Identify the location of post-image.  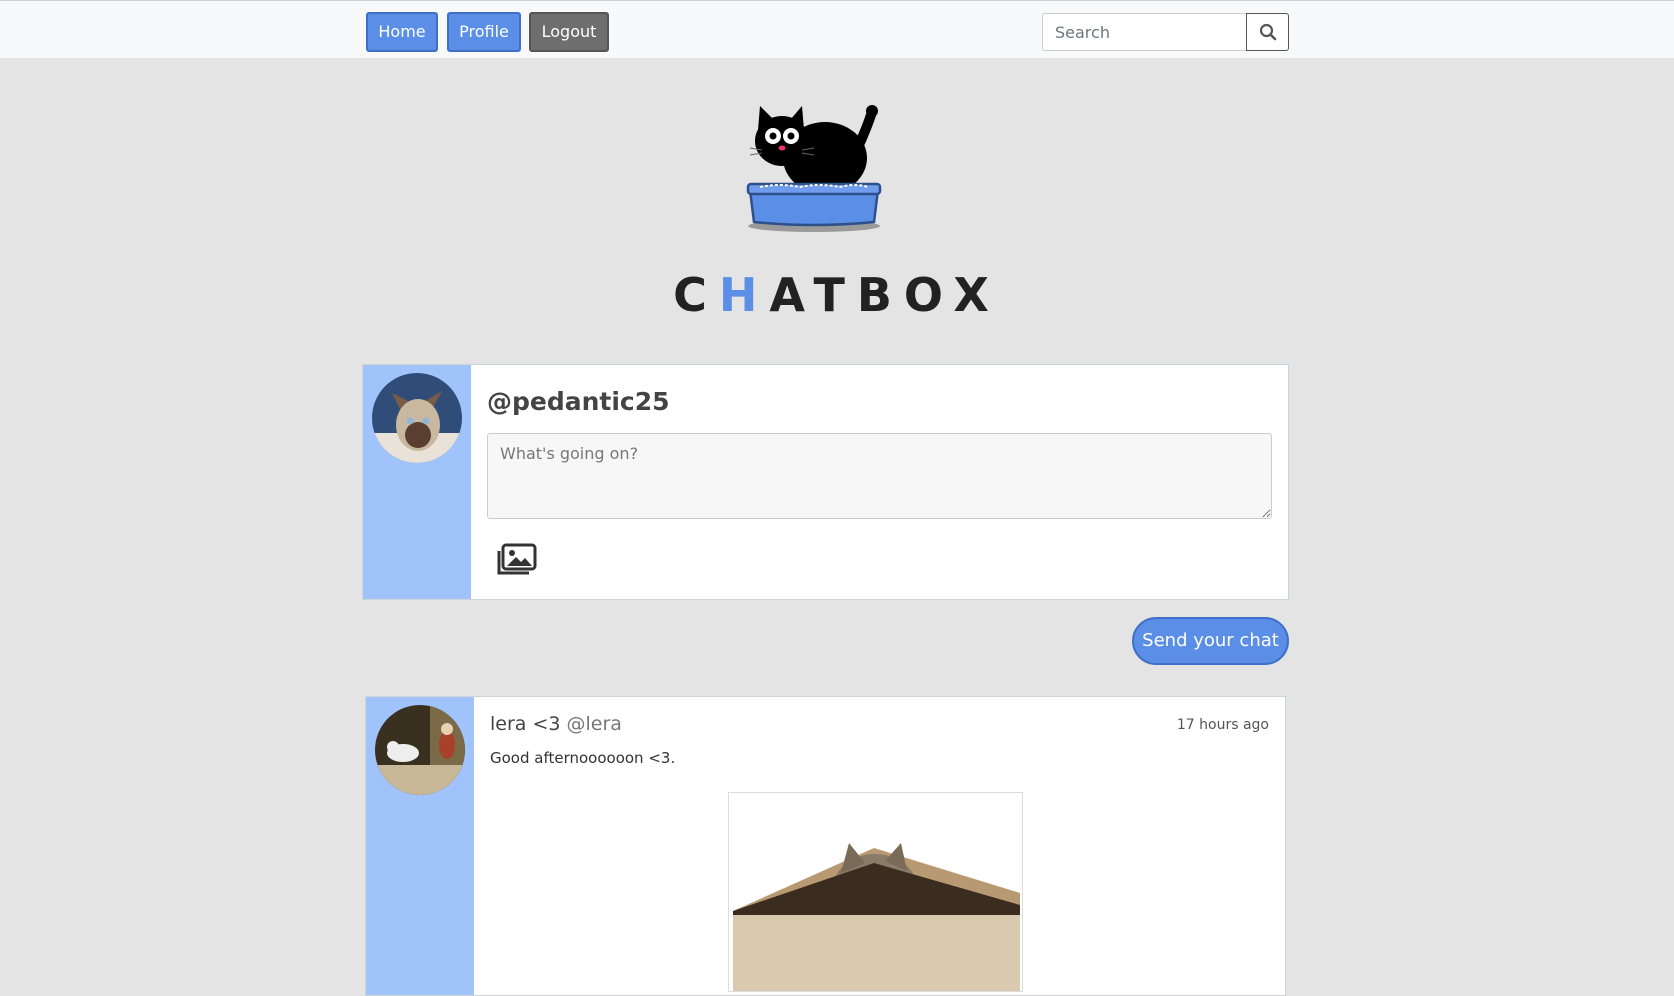
(875, 892).